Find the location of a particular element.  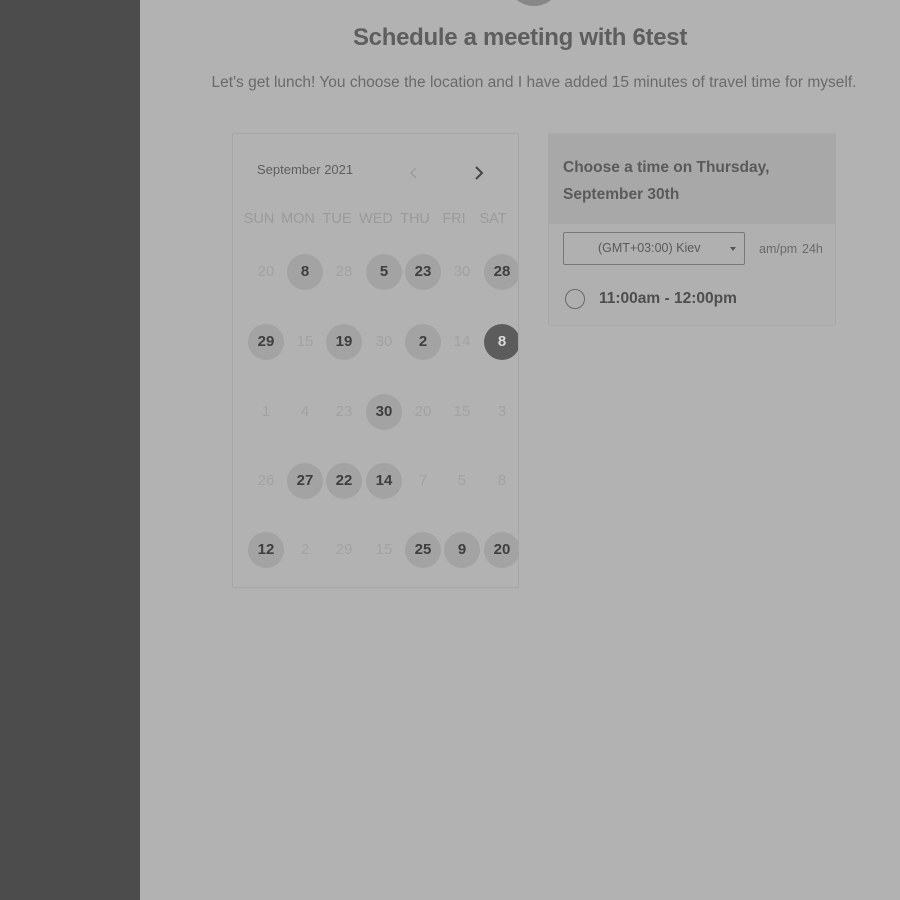

weekday-header: SUN is located at coordinates (259, 219).